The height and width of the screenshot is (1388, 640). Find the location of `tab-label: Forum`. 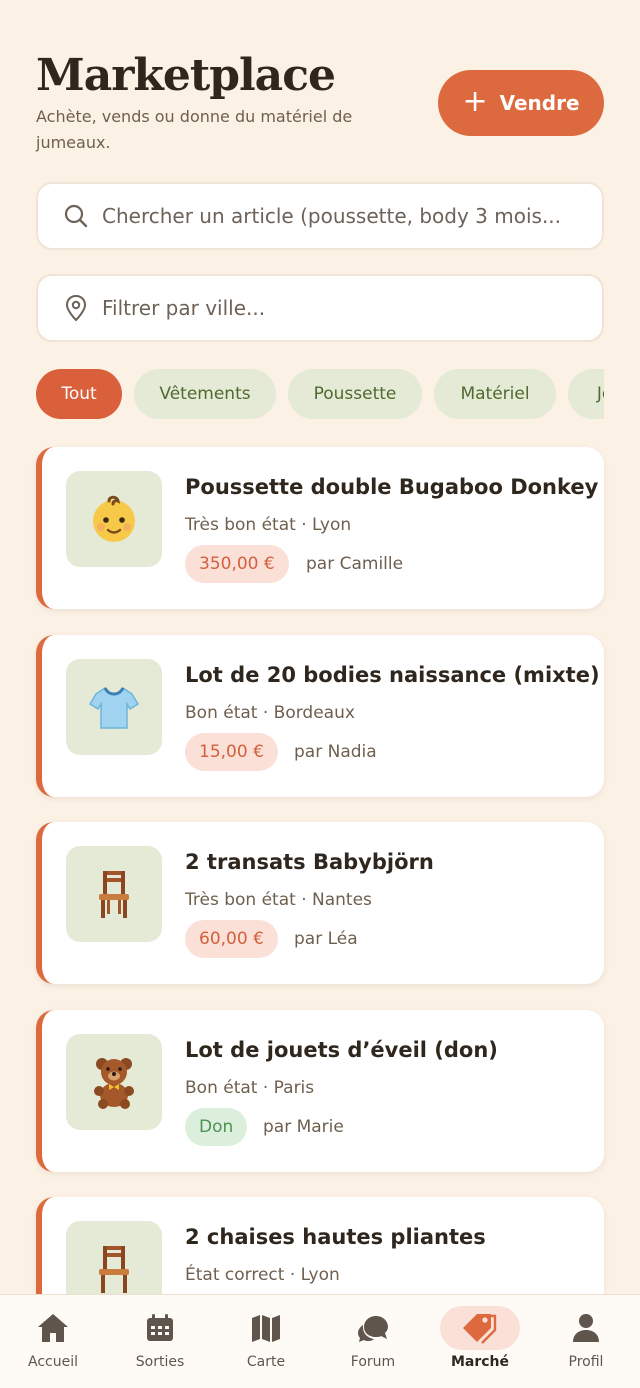

tab-label: Forum is located at coordinates (373, 1362).